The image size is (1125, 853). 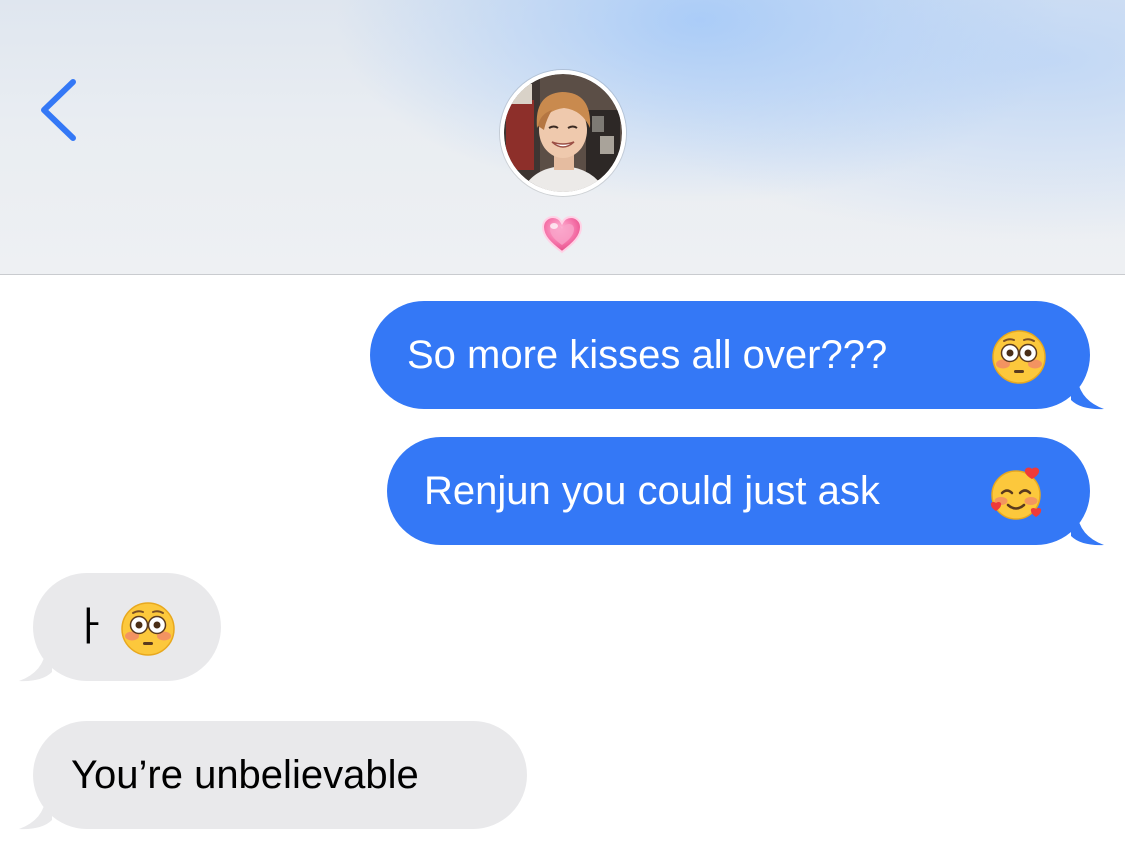 What do you see at coordinates (1016, 493) in the screenshot?
I see `smiling-face-with-hearts-emoji-icon` at bounding box center [1016, 493].